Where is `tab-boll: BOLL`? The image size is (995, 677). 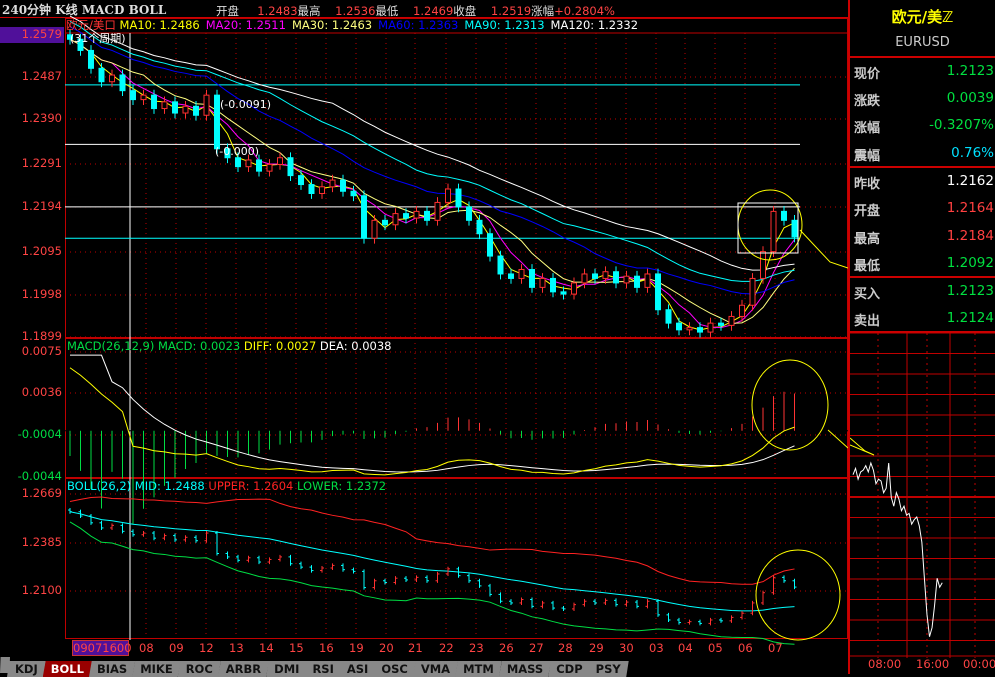 tab-boll: BOLL is located at coordinates (67, 669).